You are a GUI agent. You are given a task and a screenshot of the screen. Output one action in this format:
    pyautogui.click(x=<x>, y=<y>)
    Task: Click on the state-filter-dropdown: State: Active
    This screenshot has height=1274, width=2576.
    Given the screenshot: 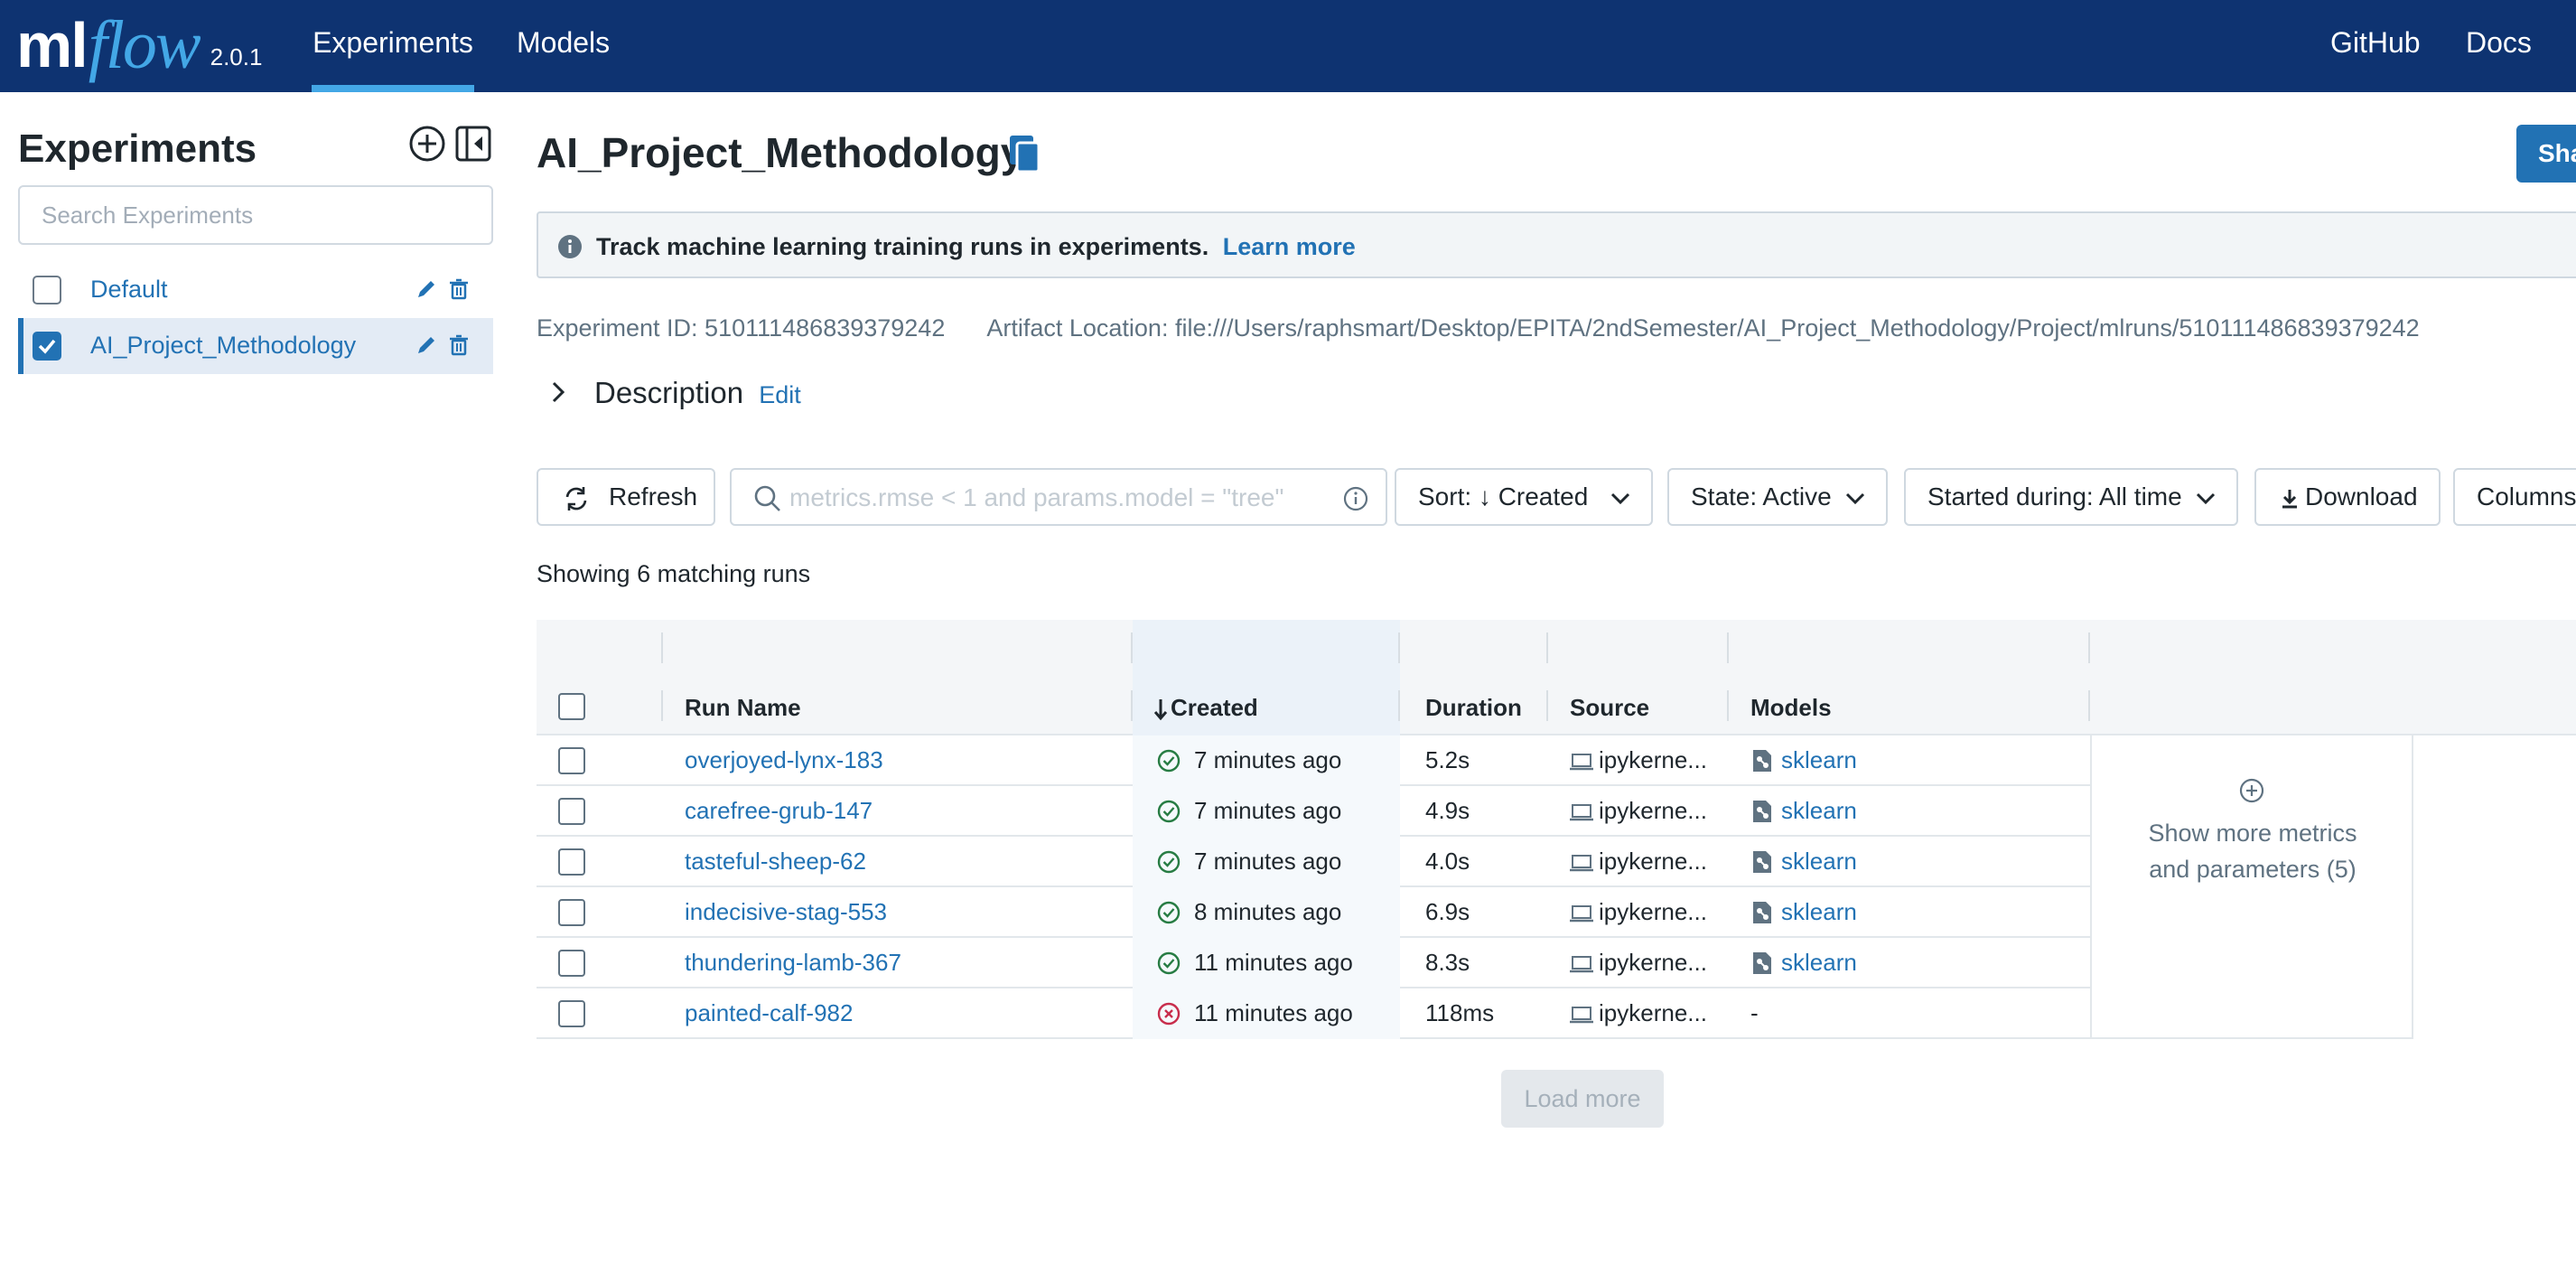 What is the action you would take?
    pyautogui.click(x=1777, y=497)
    